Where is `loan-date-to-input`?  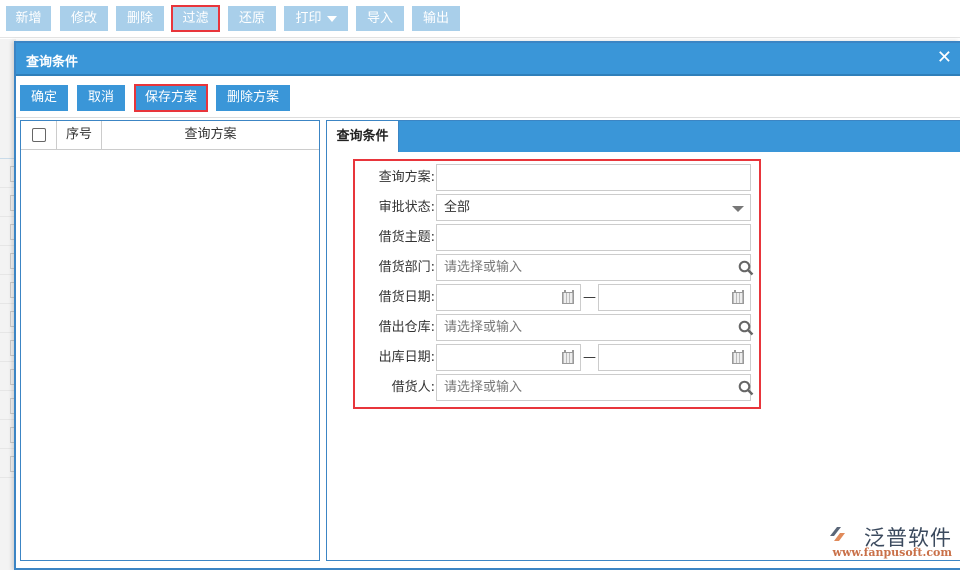 loan-date-to-input is located at coordinates (674, 297).